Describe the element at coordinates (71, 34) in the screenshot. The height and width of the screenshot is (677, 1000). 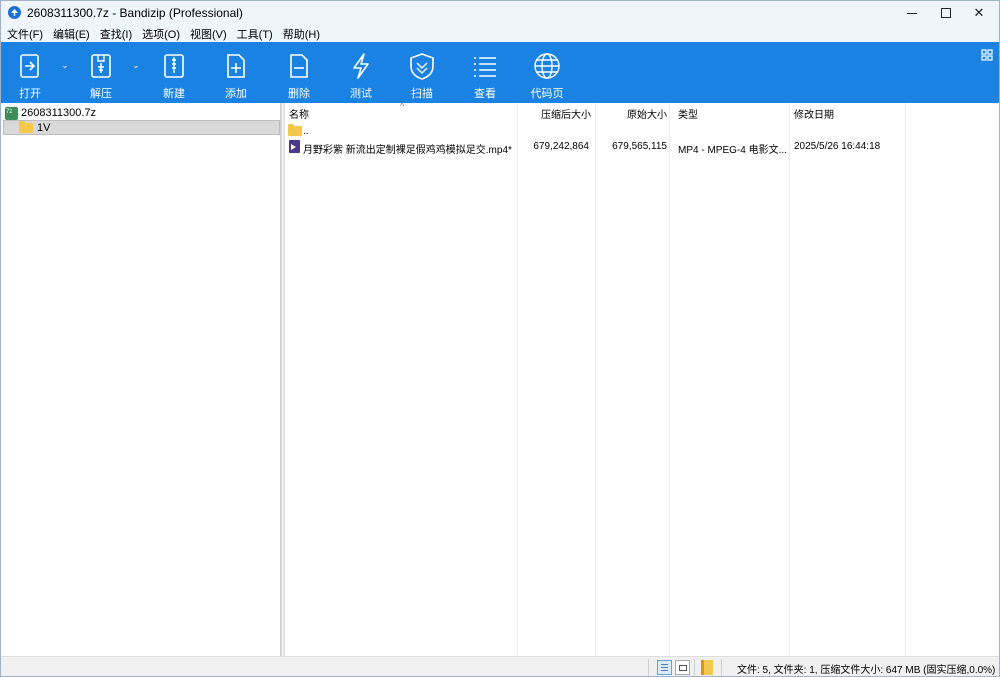
I see `menu-edit: 编辑(E)` at that location.